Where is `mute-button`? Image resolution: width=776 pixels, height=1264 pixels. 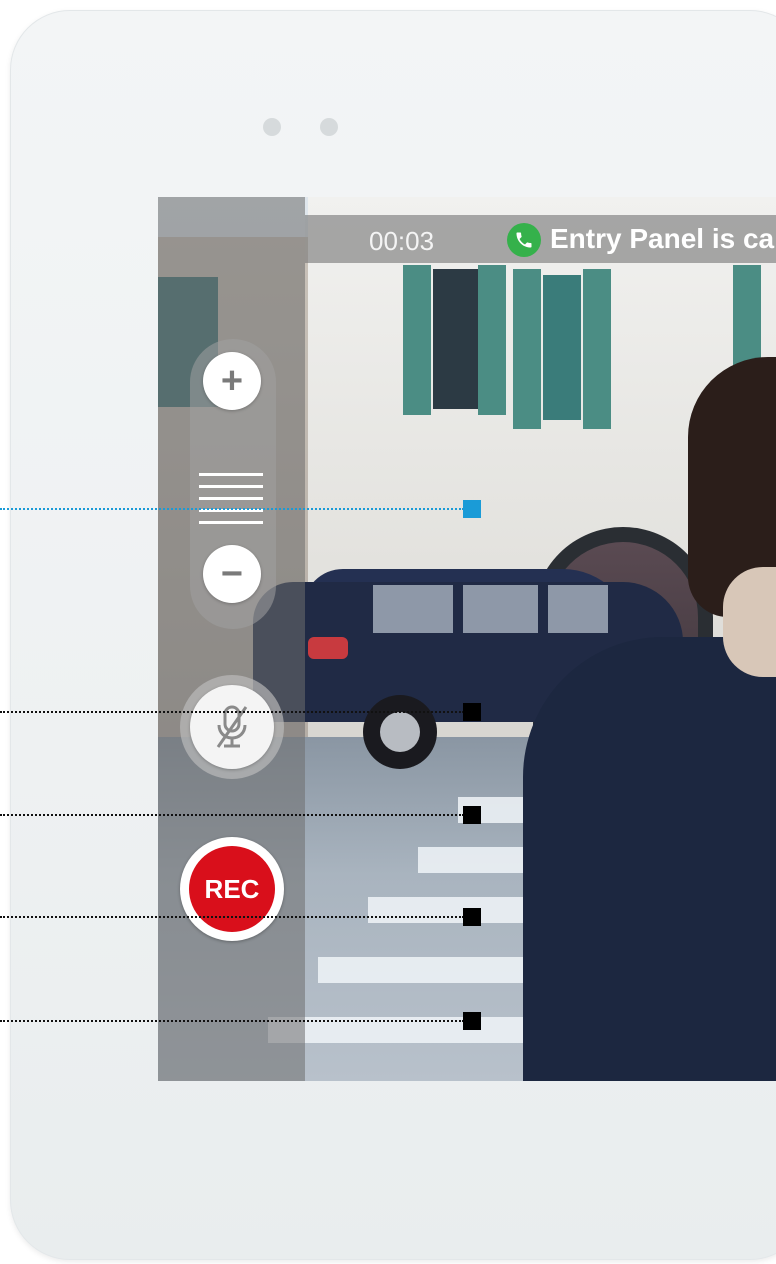 mute-button is located at coordinates (232, 727).